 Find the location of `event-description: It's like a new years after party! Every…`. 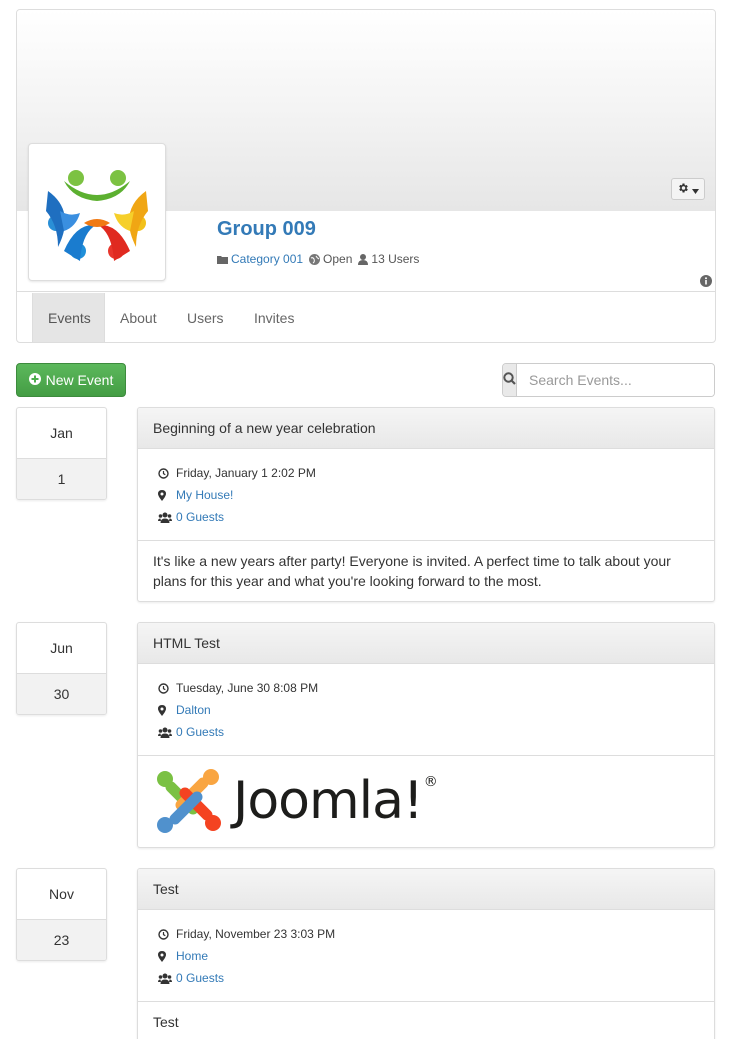

event-description: It's like a new years after party! Every… is located at coordinates (412, 571).